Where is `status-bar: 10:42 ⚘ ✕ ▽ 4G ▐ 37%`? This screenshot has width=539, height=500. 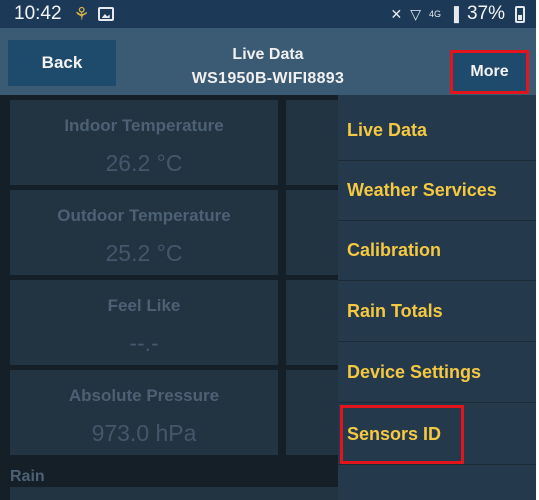 status-bar: 10:42 ⚘ ✕ ▽ 4G ▐ 37% is located at coordinates (269, 14).